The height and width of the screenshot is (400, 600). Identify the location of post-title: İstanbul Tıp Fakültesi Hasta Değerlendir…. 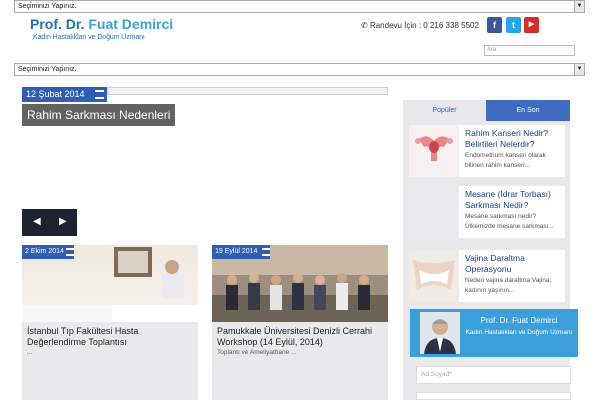
(111, 337).